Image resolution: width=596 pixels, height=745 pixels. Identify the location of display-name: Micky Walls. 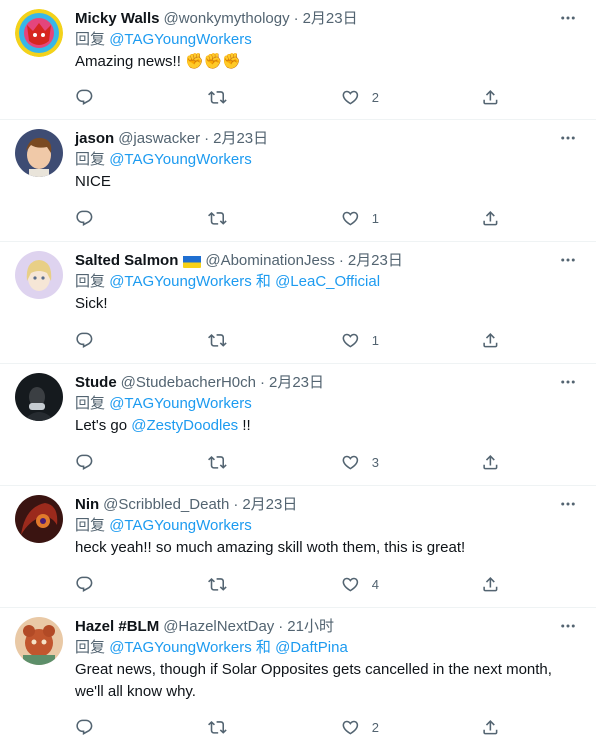
(117, 19).